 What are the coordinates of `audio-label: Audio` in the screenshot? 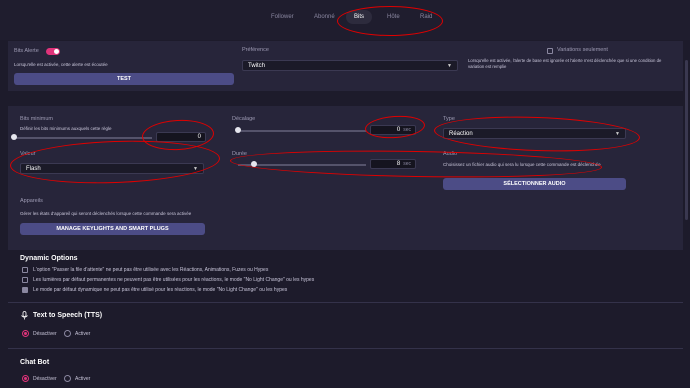 It's located at (450, 154).